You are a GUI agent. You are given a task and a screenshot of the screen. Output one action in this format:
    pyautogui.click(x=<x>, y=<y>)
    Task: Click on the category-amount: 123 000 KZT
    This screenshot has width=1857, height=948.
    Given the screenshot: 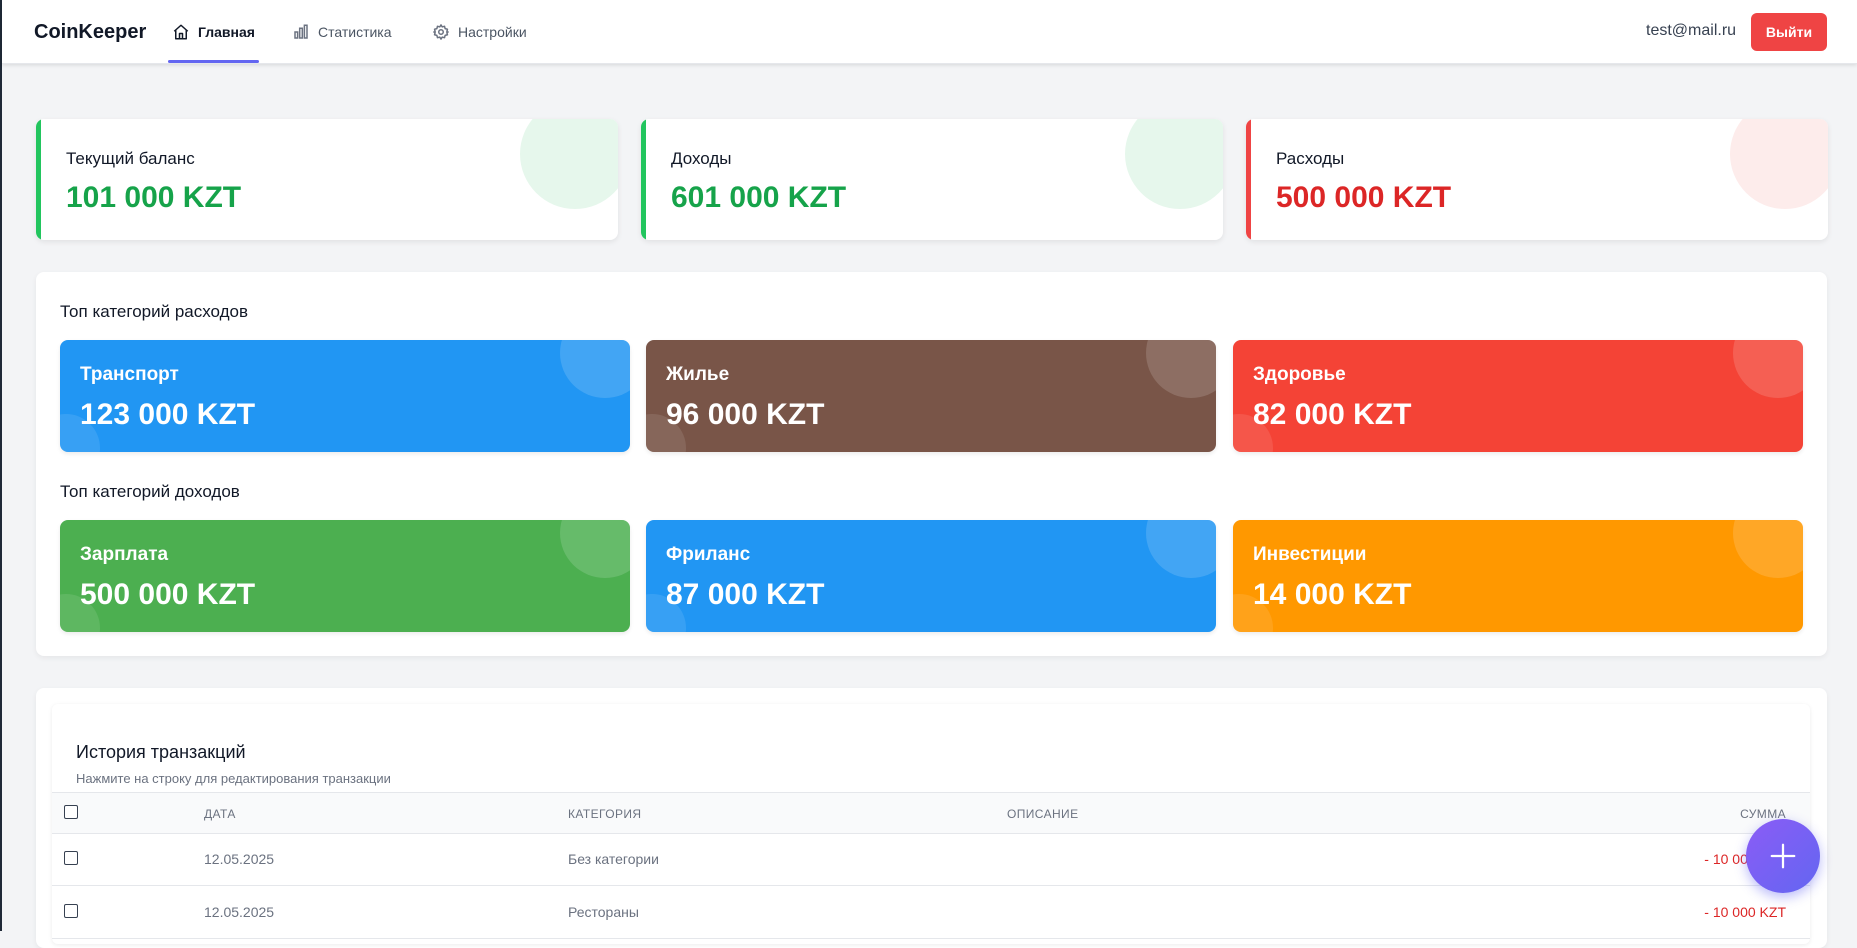 What is the action you would take?
    pyautogui.click(x=168, y=414)
    